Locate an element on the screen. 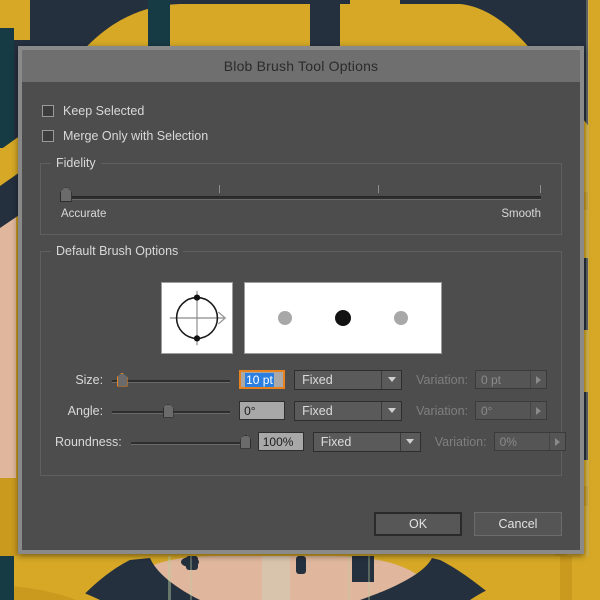 The height and width of the screenshot is (600, 600). angle-mode-value: Fixed is located at coordinates (317, 410).